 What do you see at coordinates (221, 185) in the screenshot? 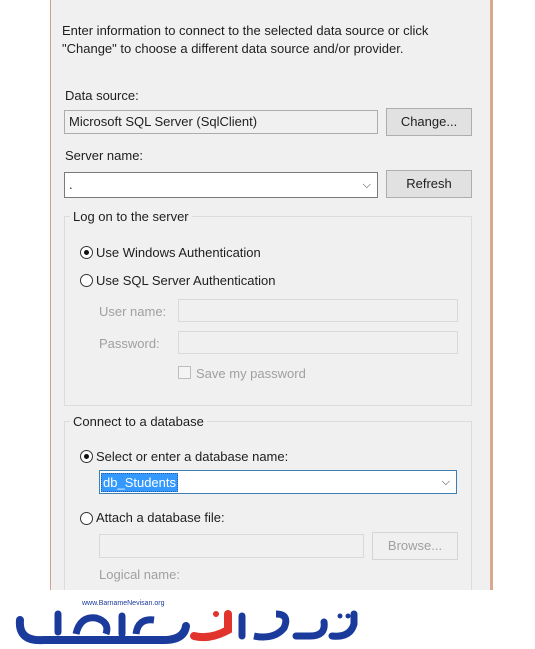
I see `server-name-combo: . ⌵` at bounding box center [221, 185].